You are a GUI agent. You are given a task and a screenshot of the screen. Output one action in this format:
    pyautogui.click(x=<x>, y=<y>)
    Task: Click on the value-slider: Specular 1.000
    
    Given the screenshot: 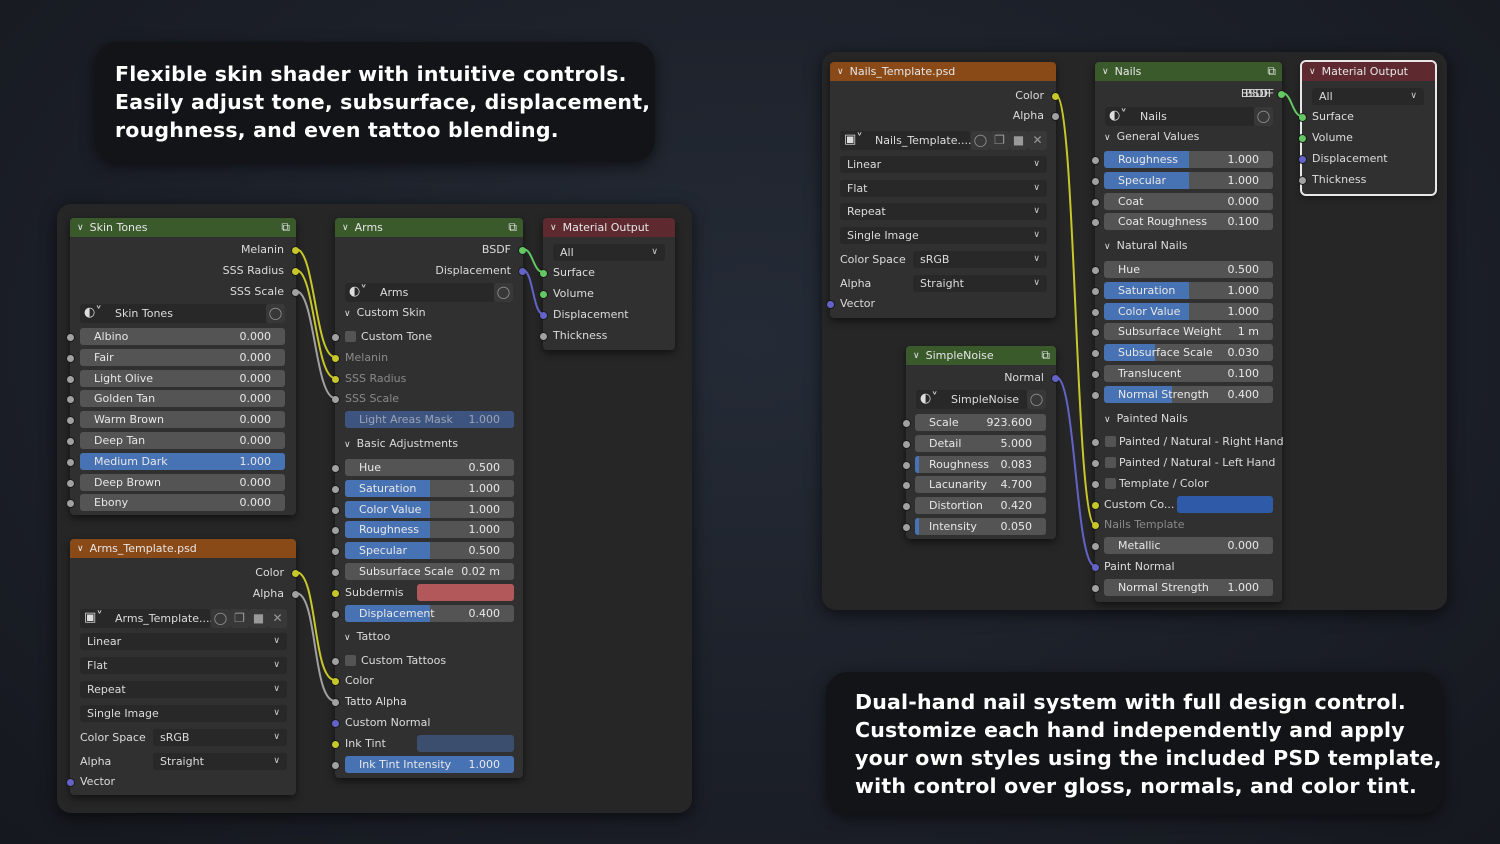 What is the action you would take?
    pyautogui.click(x=1188, y=180)
    